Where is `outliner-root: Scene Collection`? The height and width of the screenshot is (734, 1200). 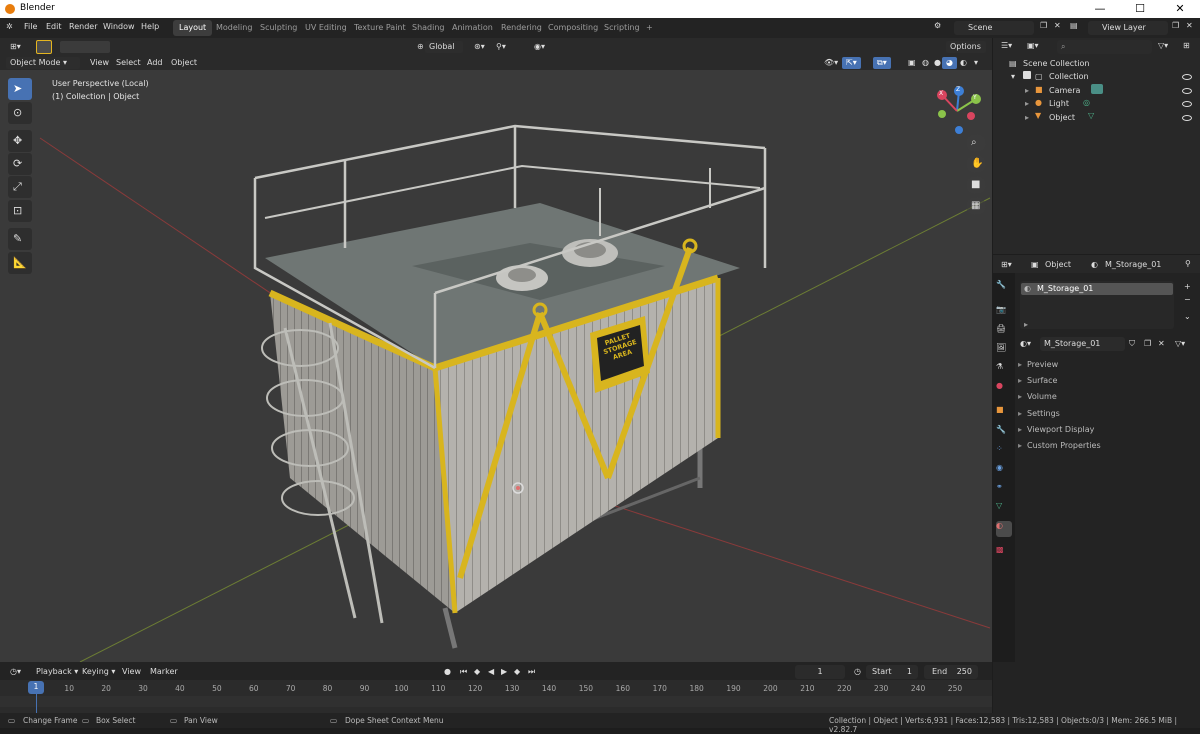
outliner-root: Scene Collection is located at coordinates (1056, 63).